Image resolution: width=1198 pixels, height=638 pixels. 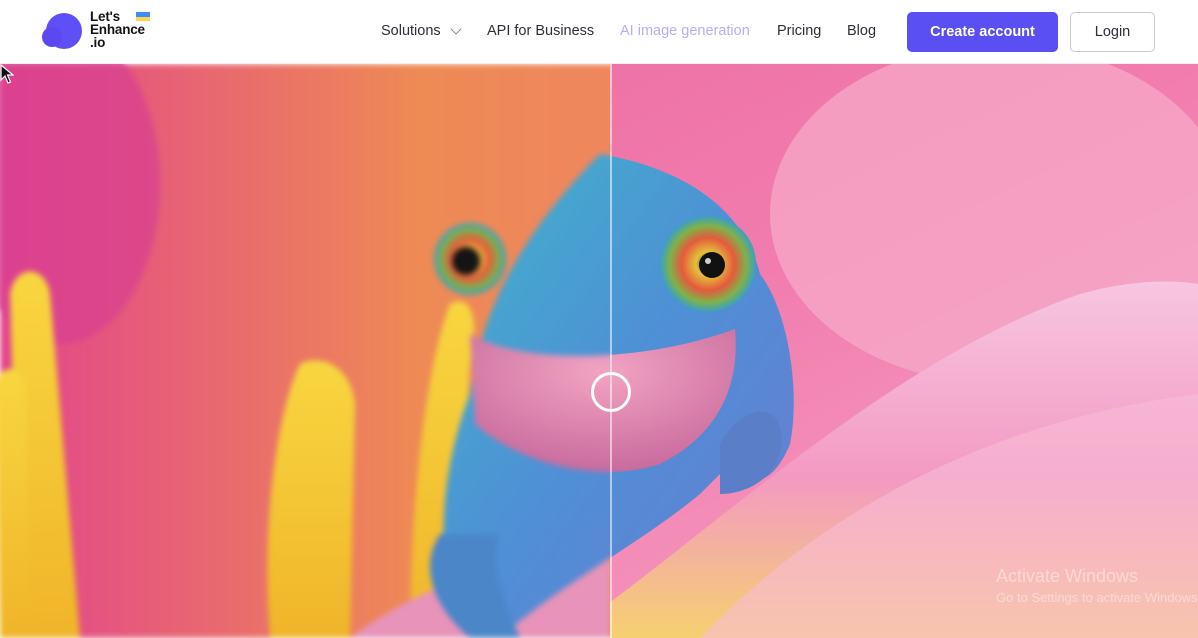 What do you see at coordinates (143, 16) in the screenshot?
I see `ukraine-flag-icon` at bounding box center [143, 16].